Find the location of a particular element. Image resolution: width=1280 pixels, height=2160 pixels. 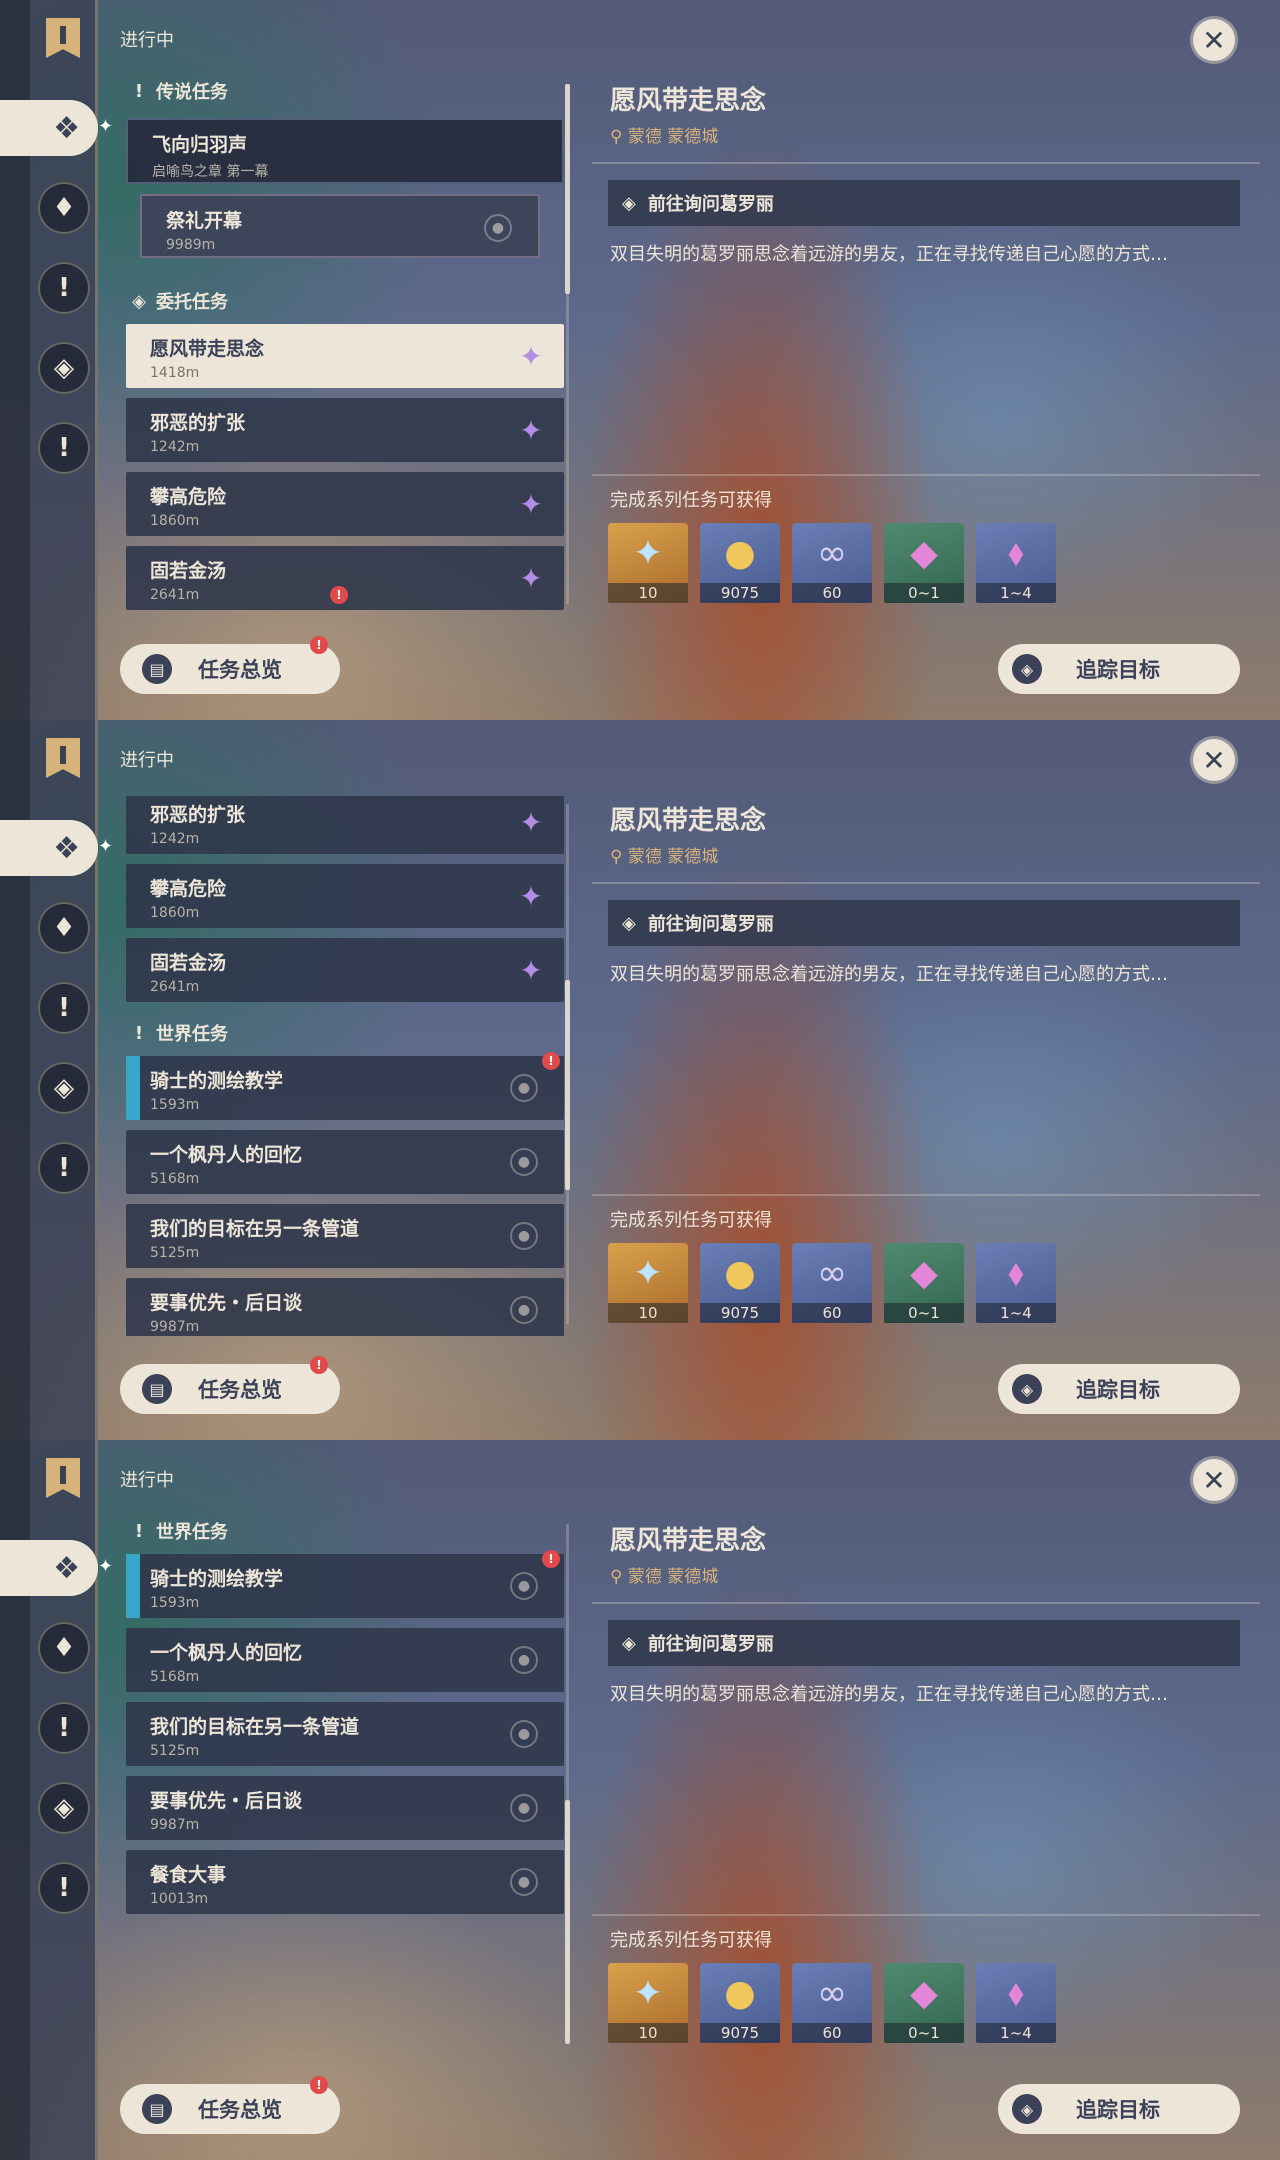

group-header-world: ! 世界任务 is located at coordinates (180, 1531).